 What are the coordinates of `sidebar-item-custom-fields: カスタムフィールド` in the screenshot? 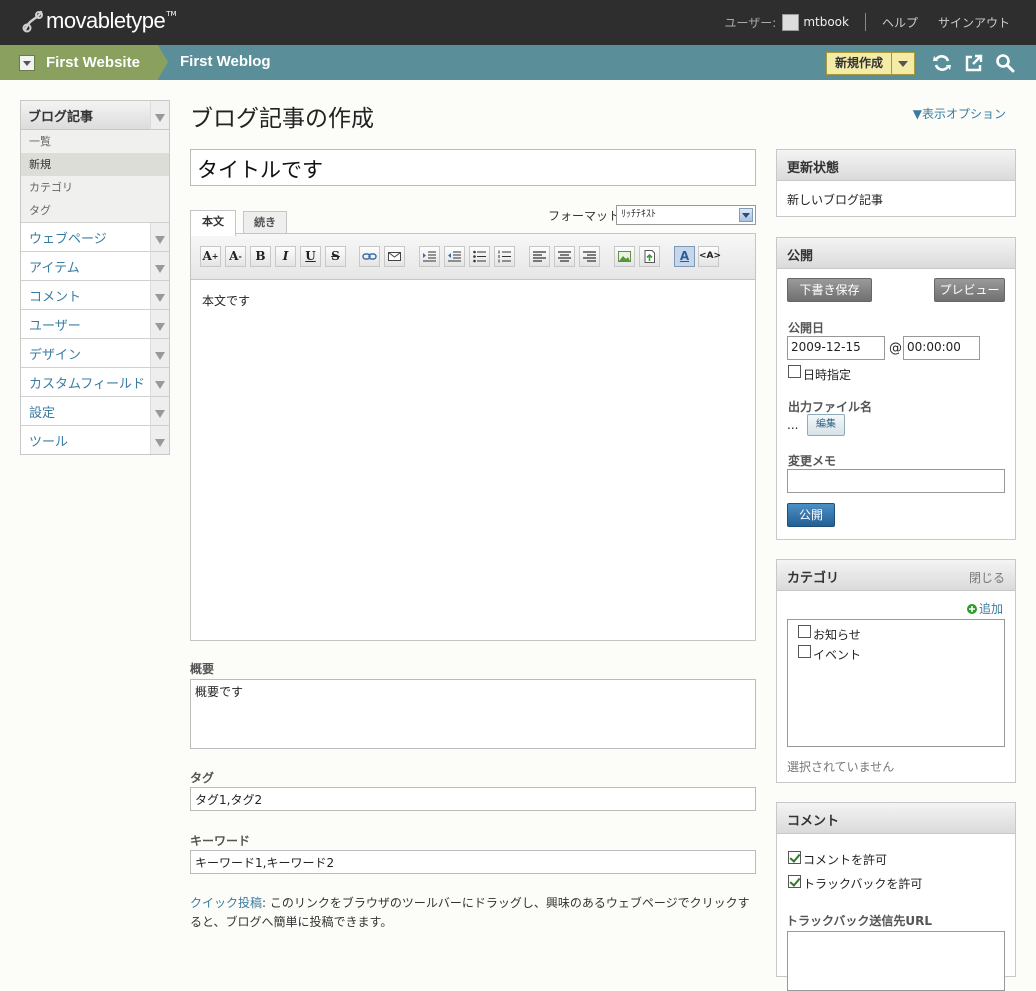 It's located at (95, 381).